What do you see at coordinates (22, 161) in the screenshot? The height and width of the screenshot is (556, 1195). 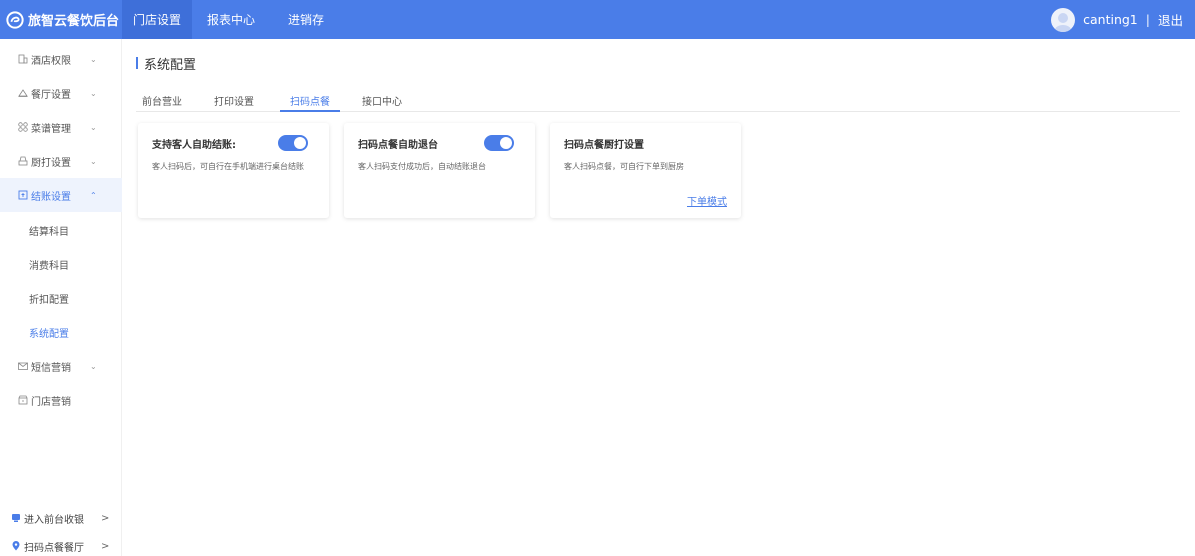 I see `printer-icon` at bounding box center [22, 161].